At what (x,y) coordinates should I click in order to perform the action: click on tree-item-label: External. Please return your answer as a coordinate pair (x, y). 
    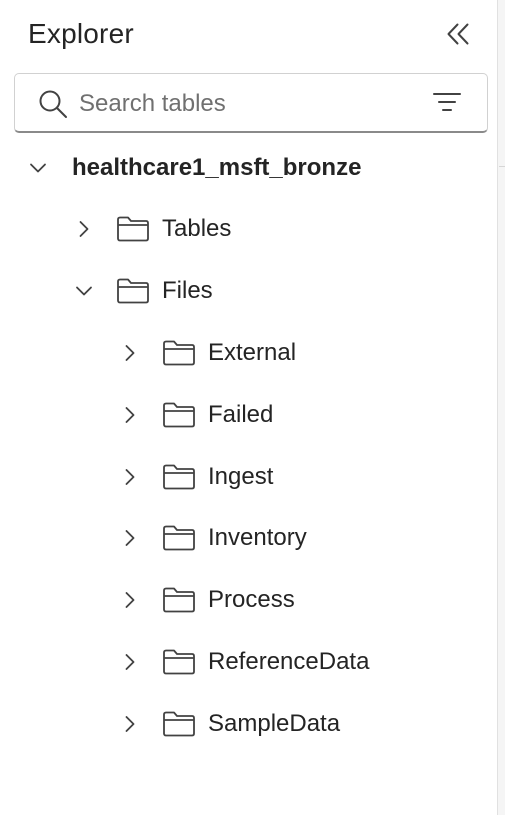
    Looking at the image, I should click on (252, 352).